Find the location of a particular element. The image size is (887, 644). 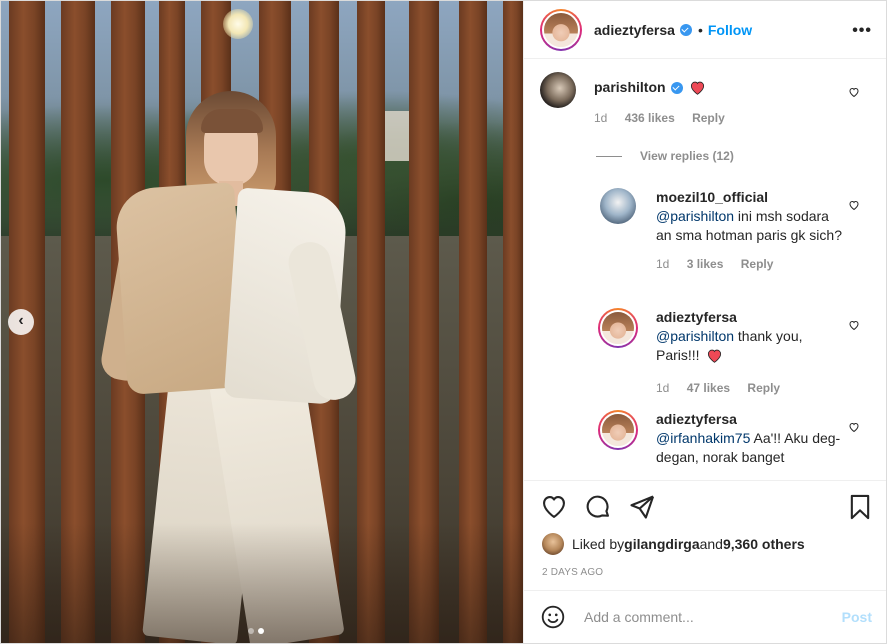

bookmark-icon is located at coordinates (860, 507).